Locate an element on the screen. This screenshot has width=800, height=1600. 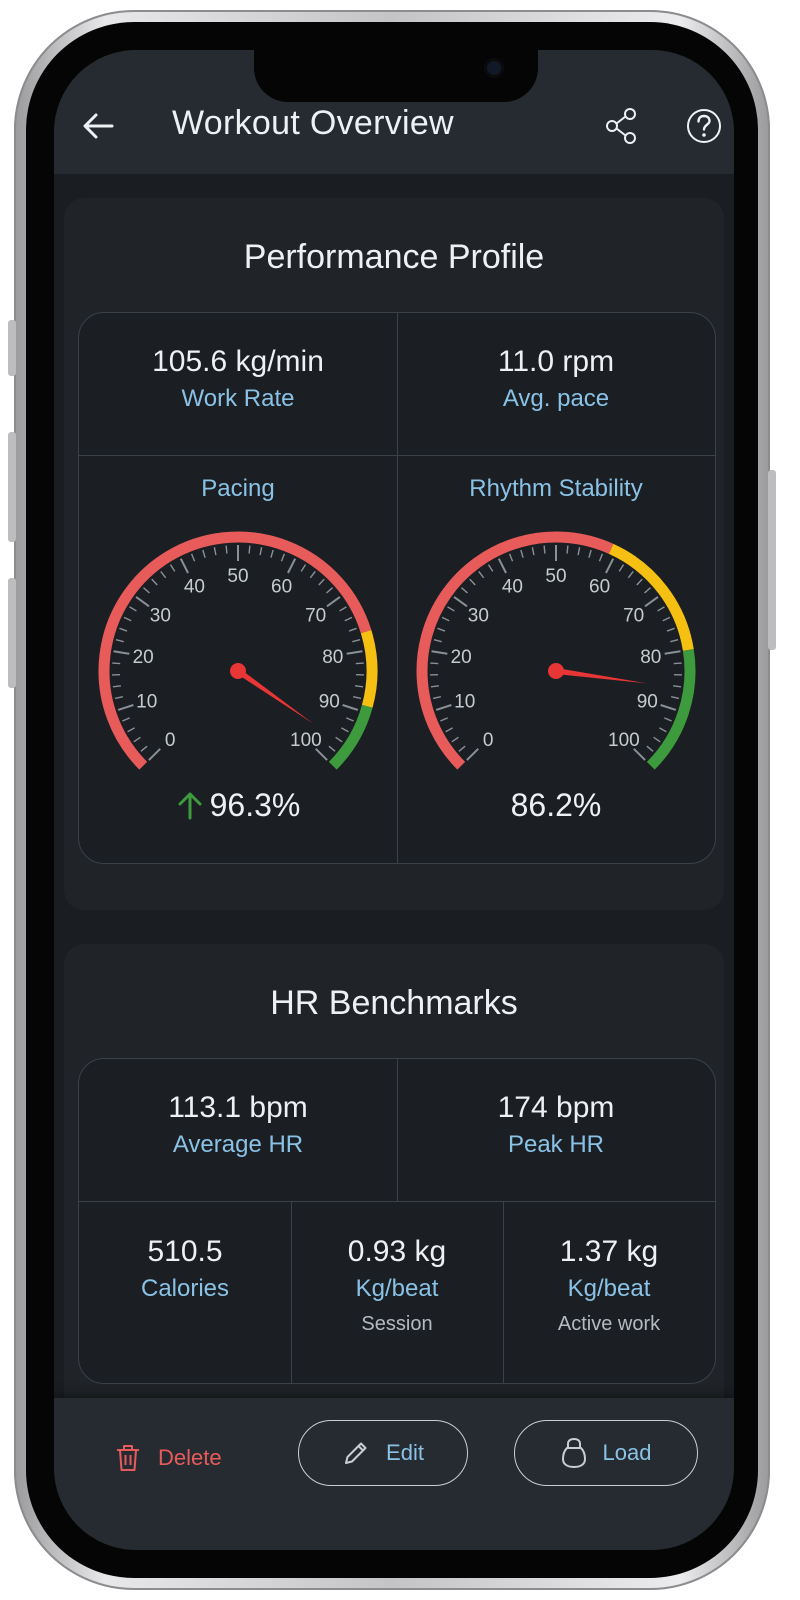
back-arrow-icon is located at coordinates (98, 126).